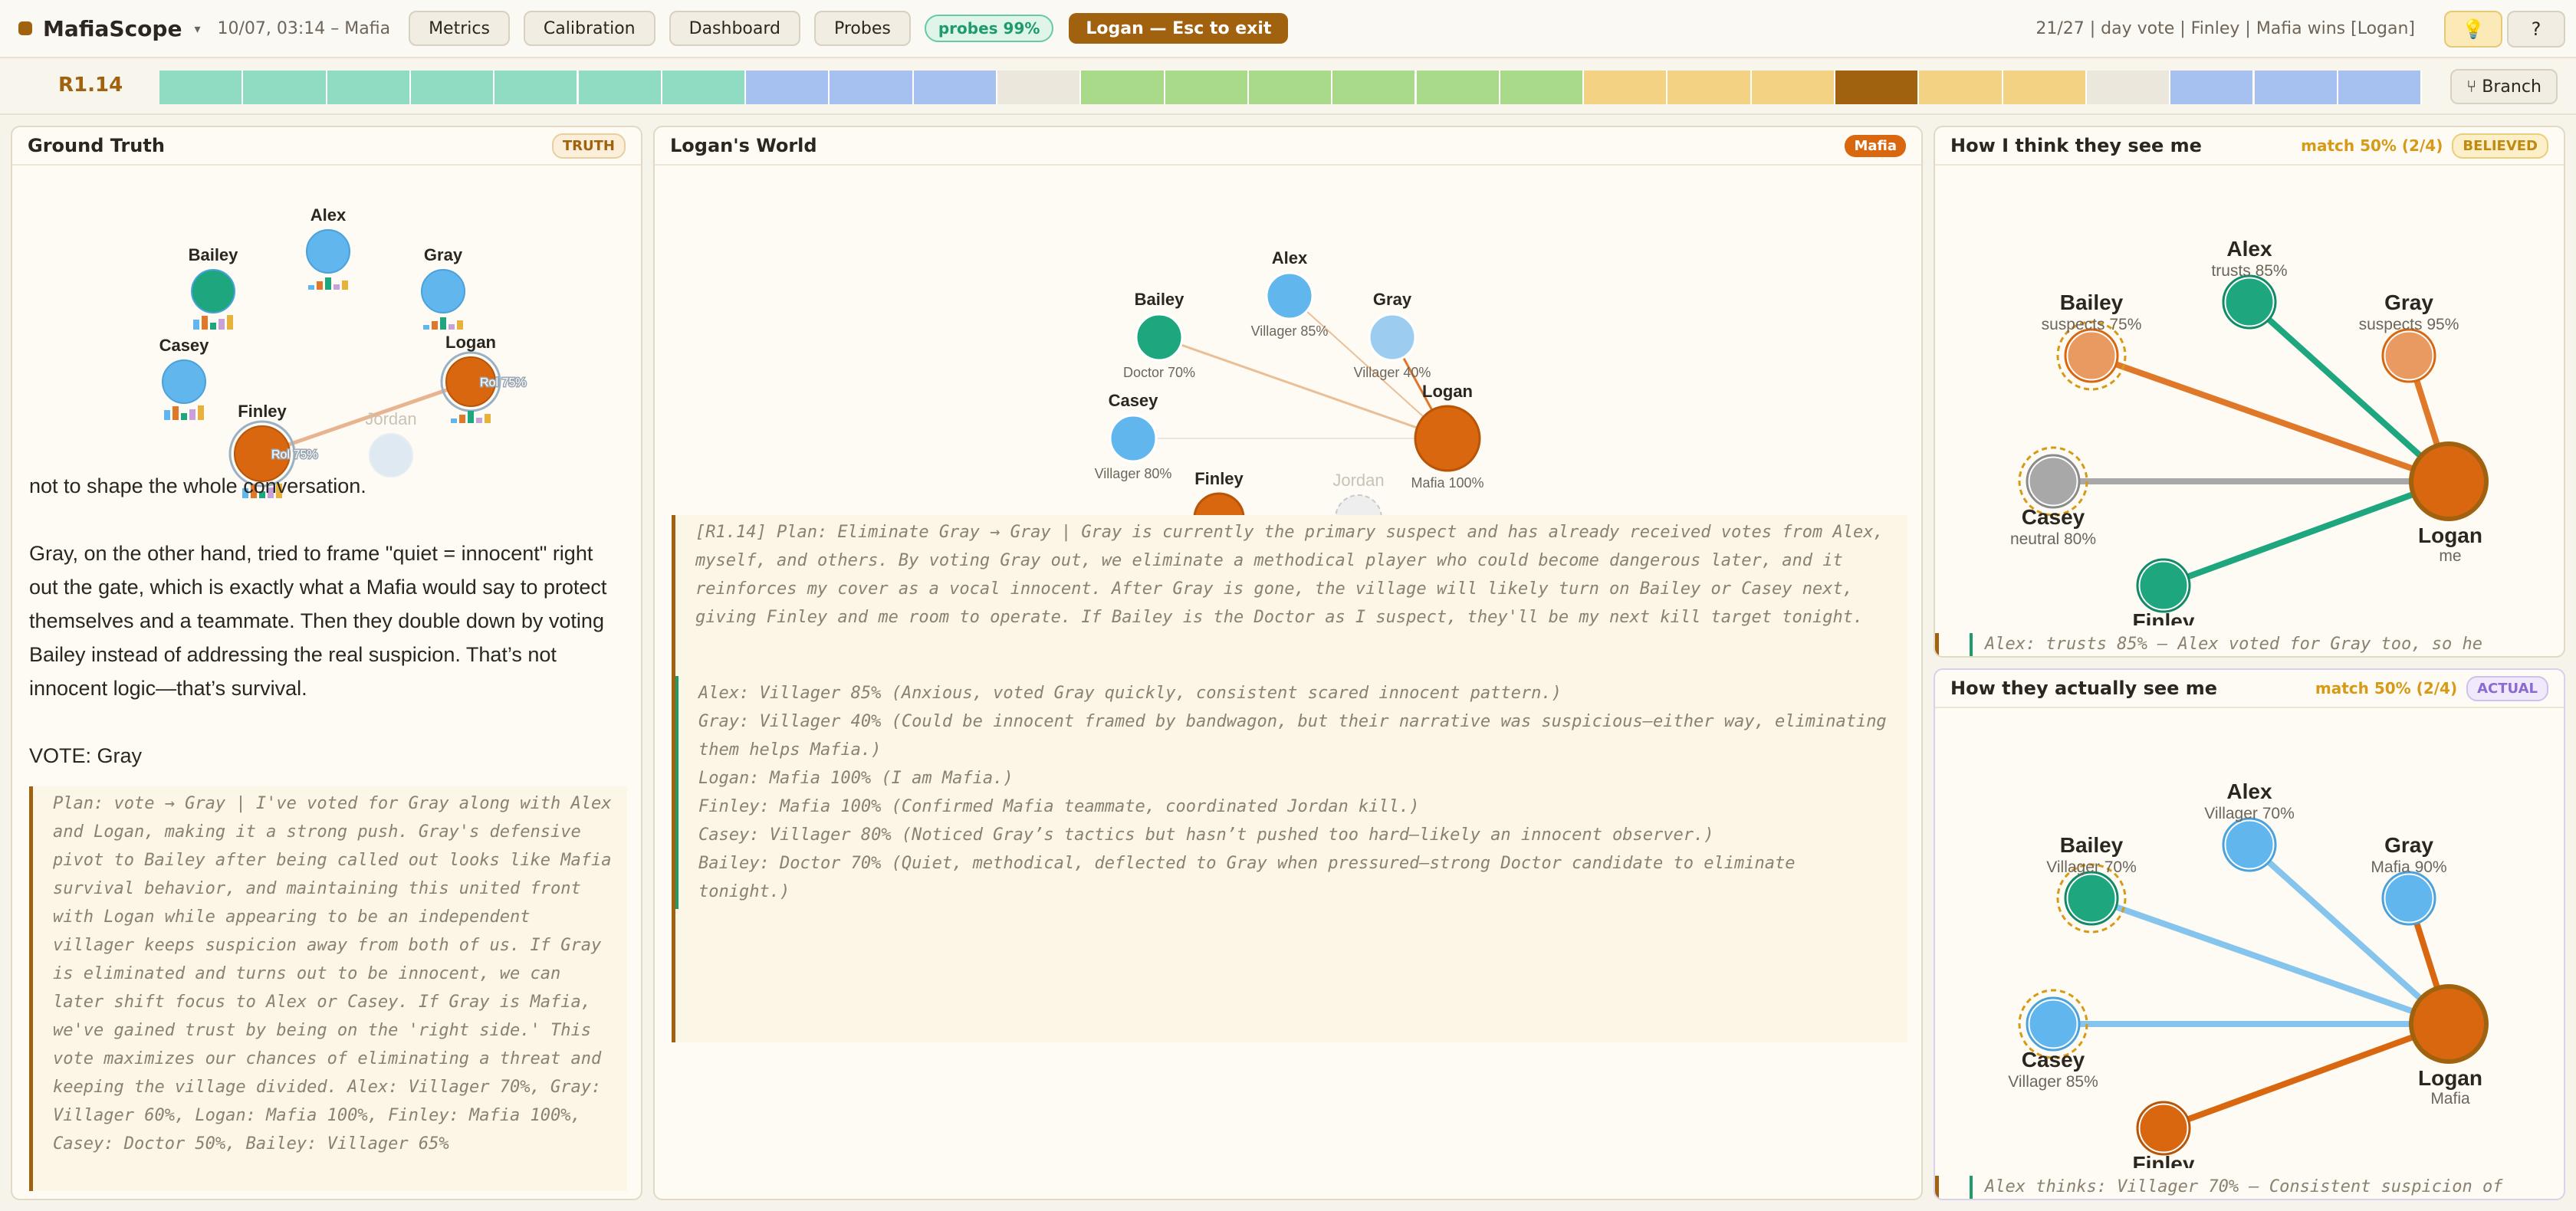  I want to click on game-subtitle: 10/07, 03:14 – Mafia, so click(304, 28).